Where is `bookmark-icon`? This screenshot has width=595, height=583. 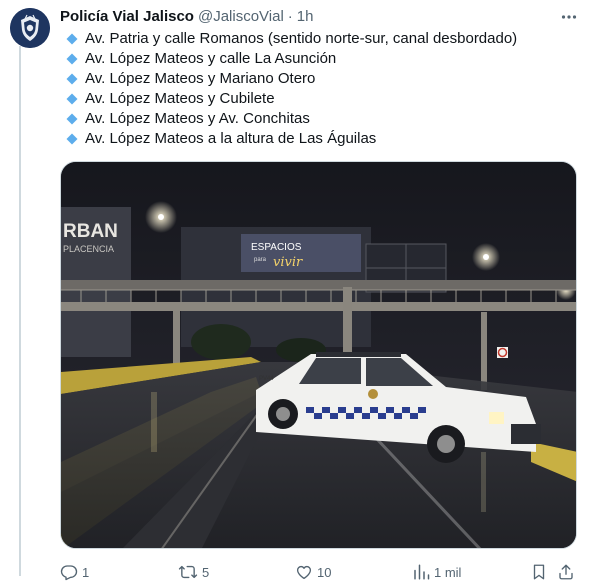 bookmark-icon is located at coordinates (539, 572).